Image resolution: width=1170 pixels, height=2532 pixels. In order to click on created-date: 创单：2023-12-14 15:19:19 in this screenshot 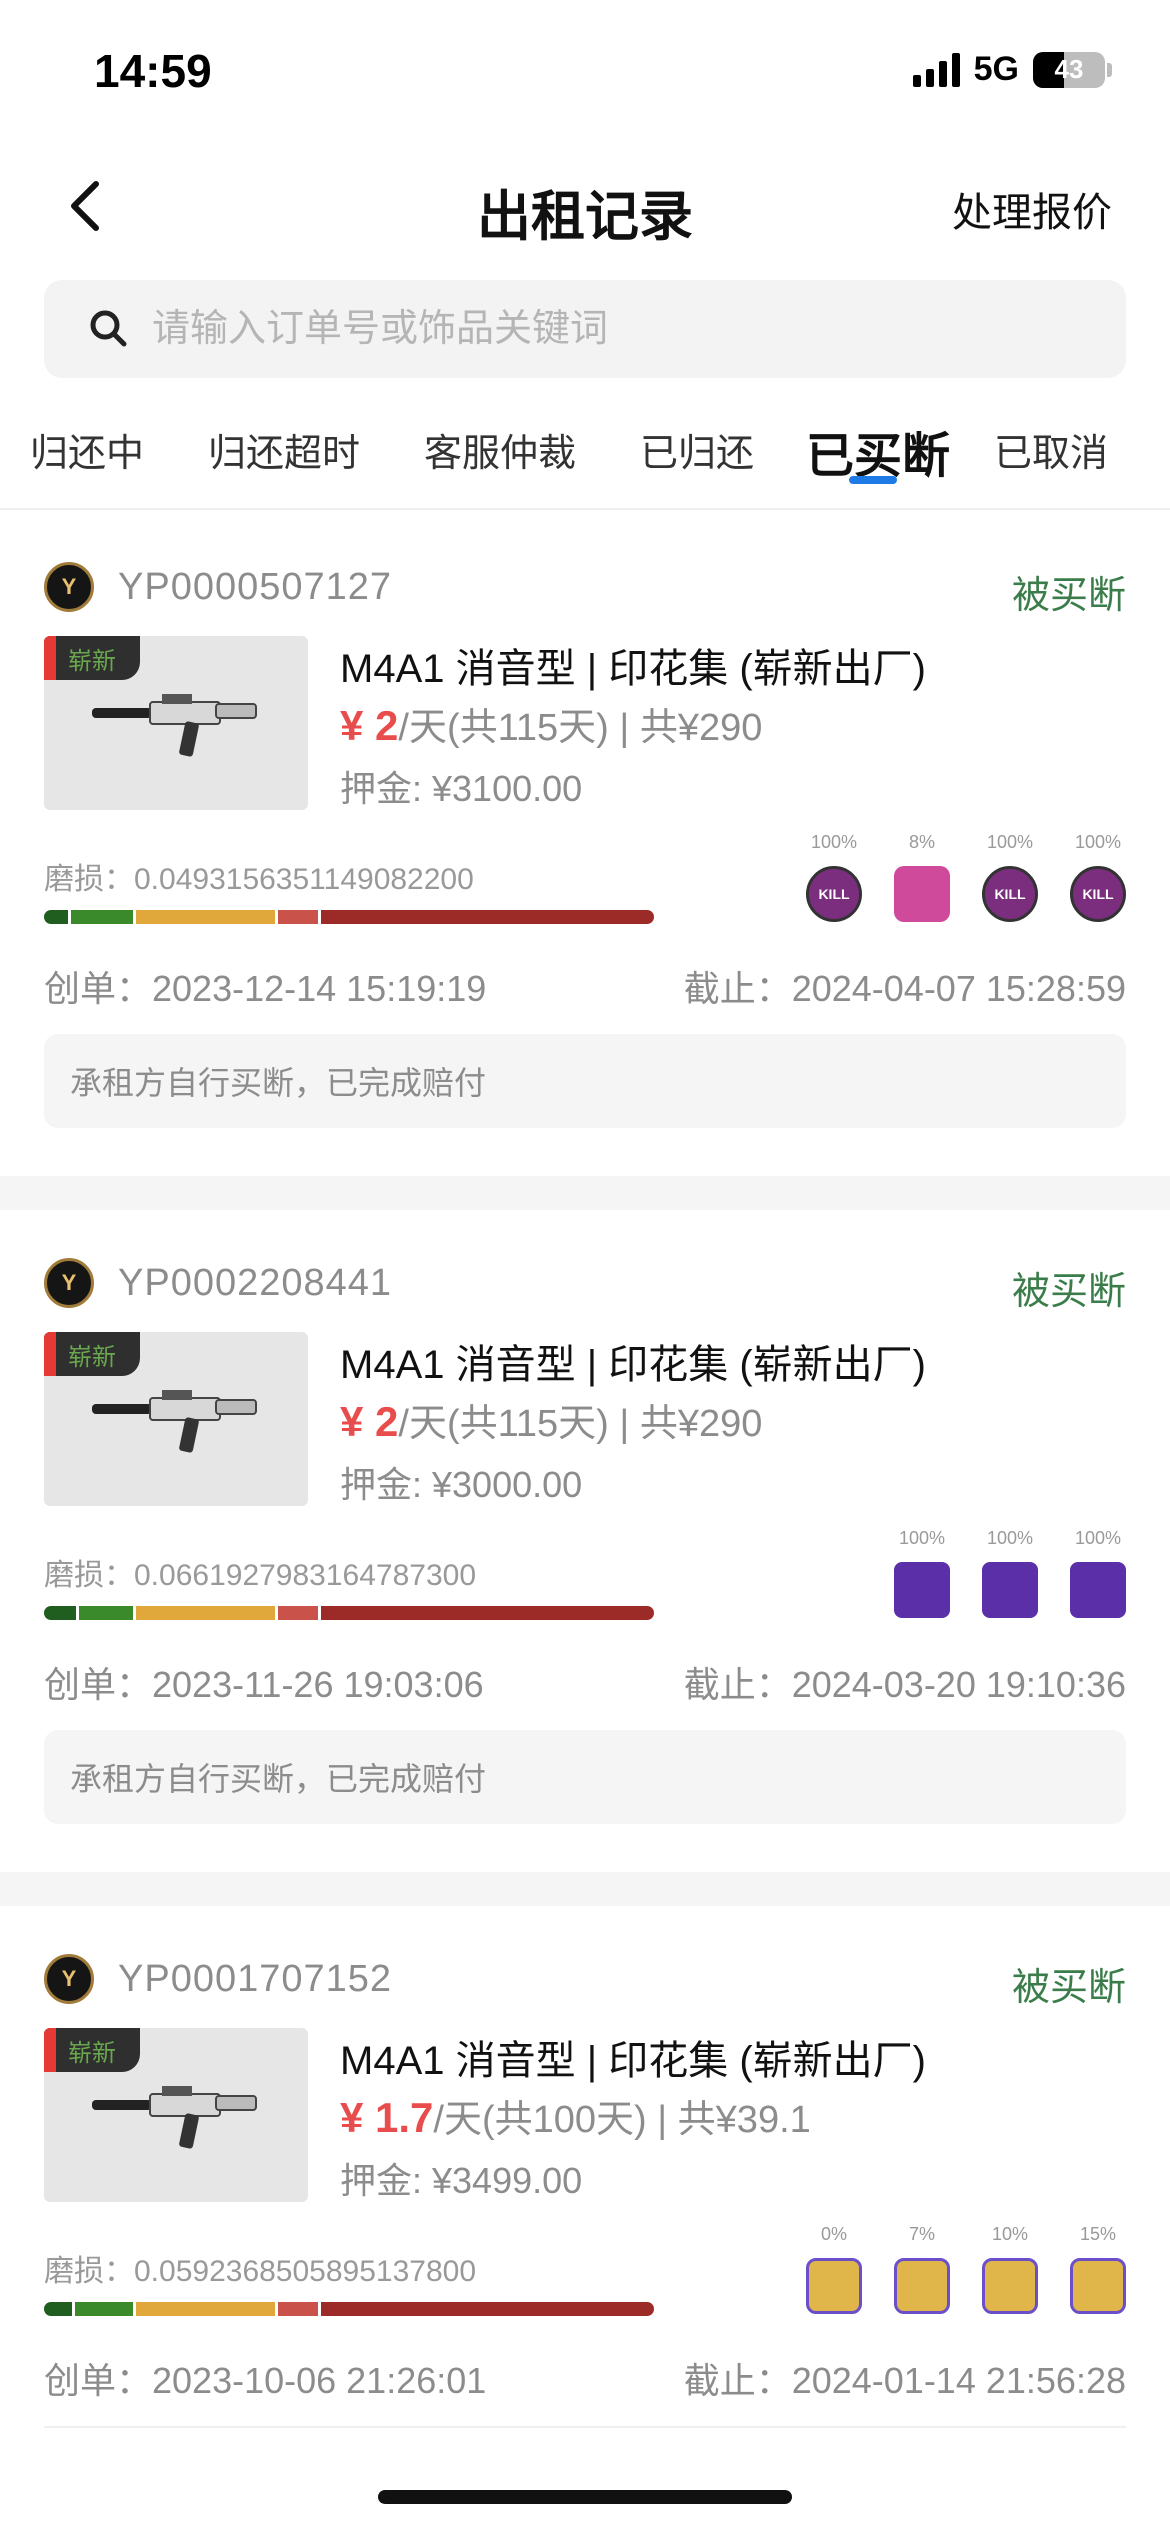, I will do `click(265, 988)`.